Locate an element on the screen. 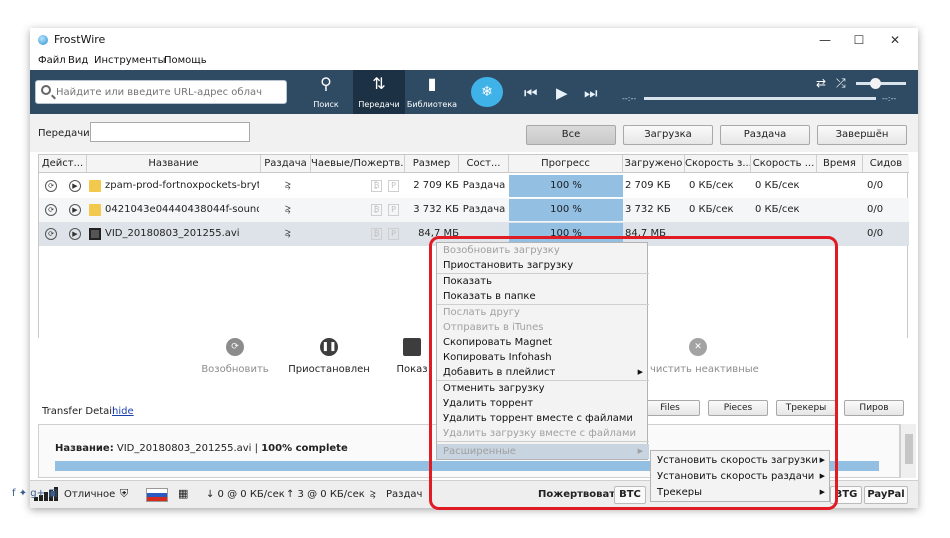 This screenshot has height=538, width=950. resume-button: ⟳ Возобновить is located at coordinates (235, 356).